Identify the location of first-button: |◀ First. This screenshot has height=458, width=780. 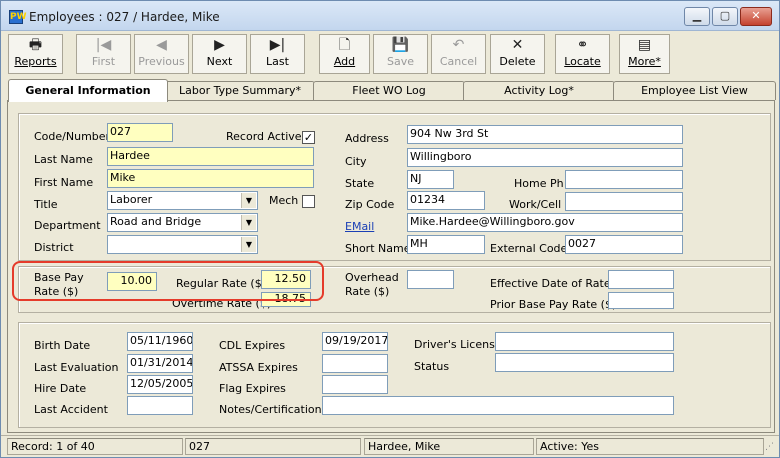
(103, 54).